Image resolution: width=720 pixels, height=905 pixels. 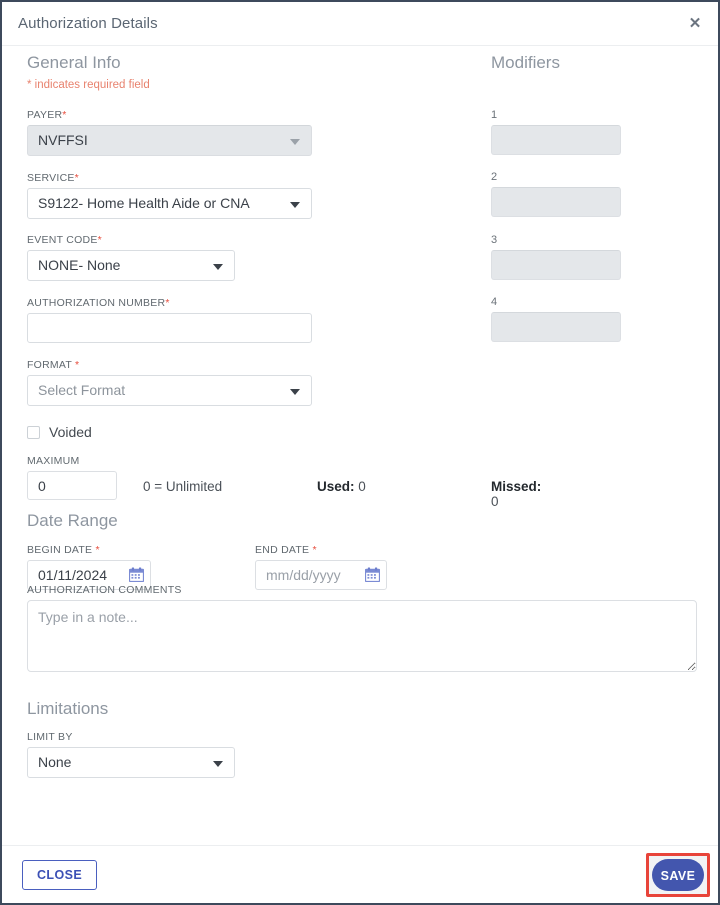 I want to click on format-label: FORMAT *, so click(x=53, y=365).